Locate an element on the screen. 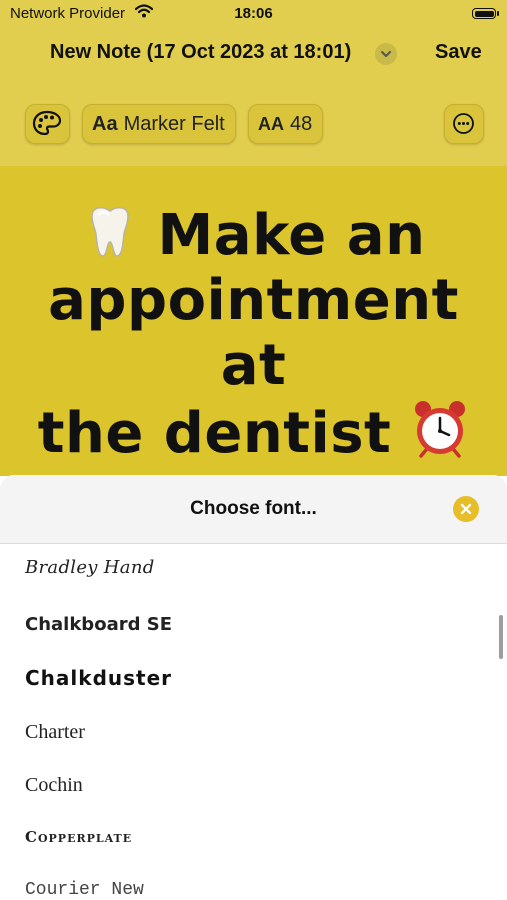  more-options-button is located at coordinates (464, 124).